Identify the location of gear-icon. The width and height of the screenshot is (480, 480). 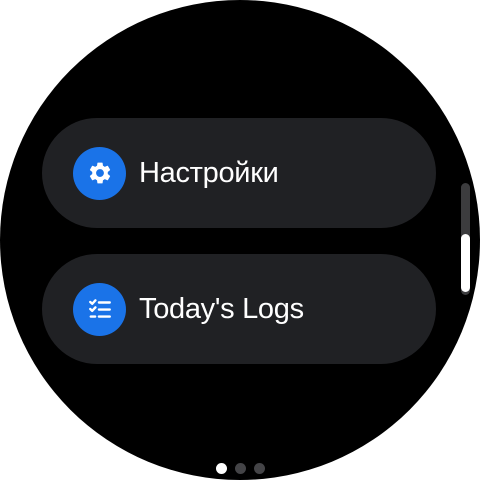
(99, 173).